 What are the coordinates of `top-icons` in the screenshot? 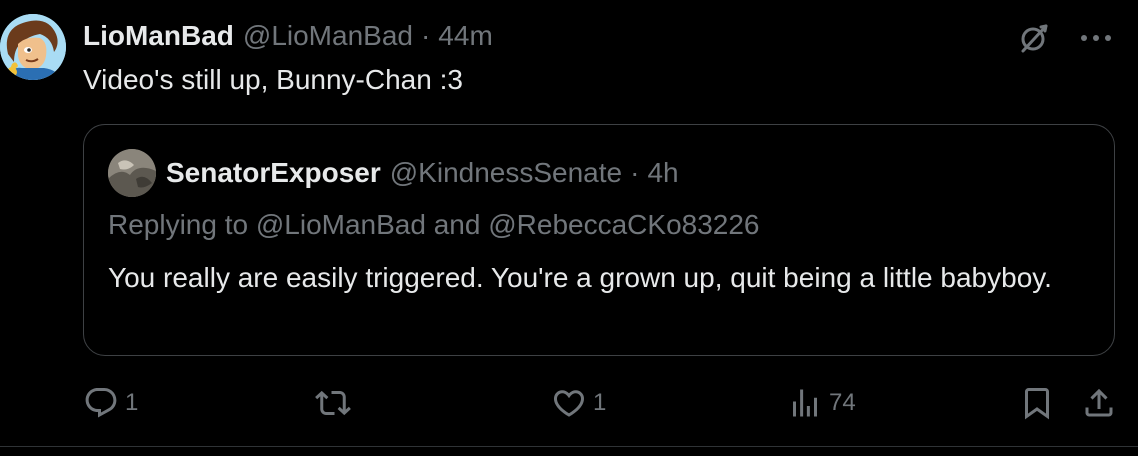 It's located at (1065, 38).